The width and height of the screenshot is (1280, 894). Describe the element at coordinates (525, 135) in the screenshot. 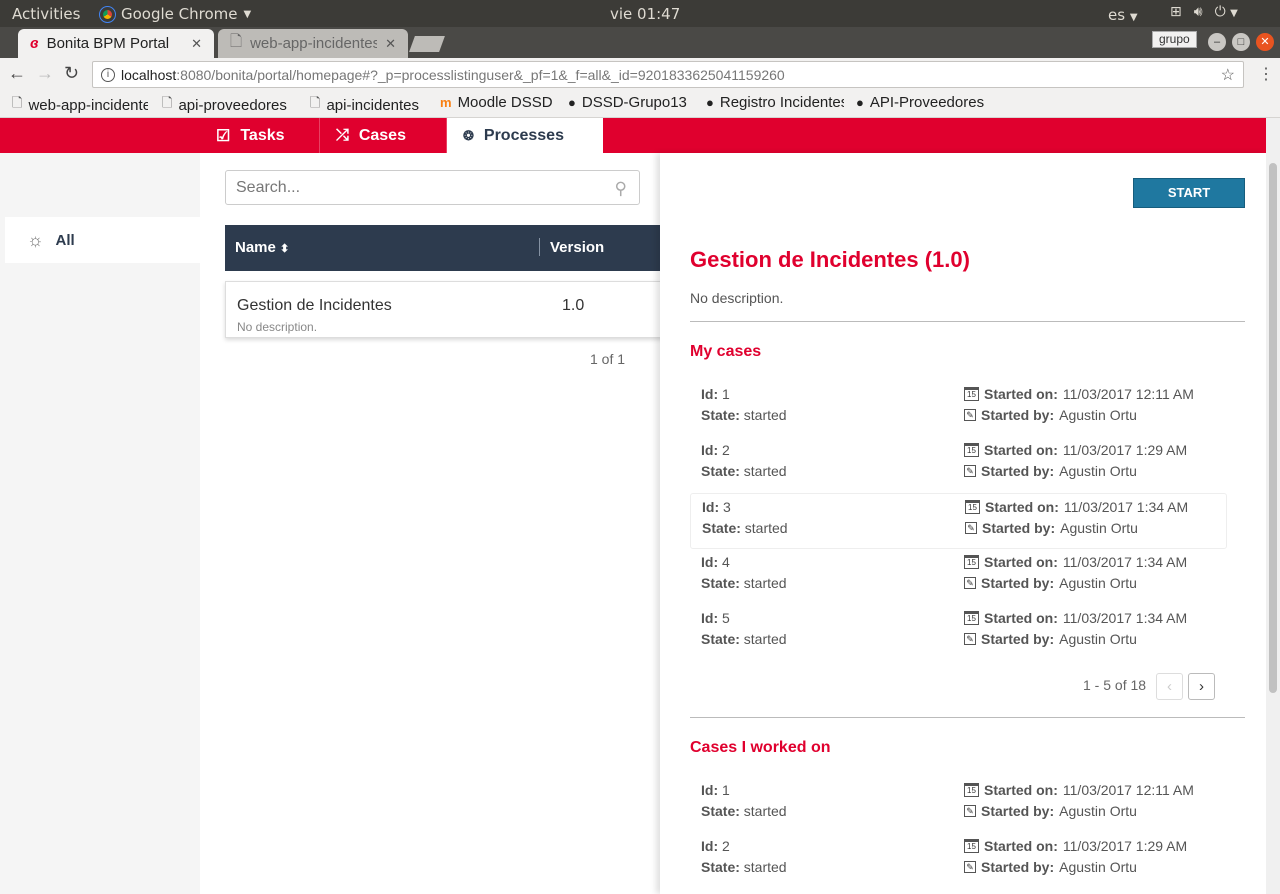

I see `tab-processes: ❂ Processes` at that location.